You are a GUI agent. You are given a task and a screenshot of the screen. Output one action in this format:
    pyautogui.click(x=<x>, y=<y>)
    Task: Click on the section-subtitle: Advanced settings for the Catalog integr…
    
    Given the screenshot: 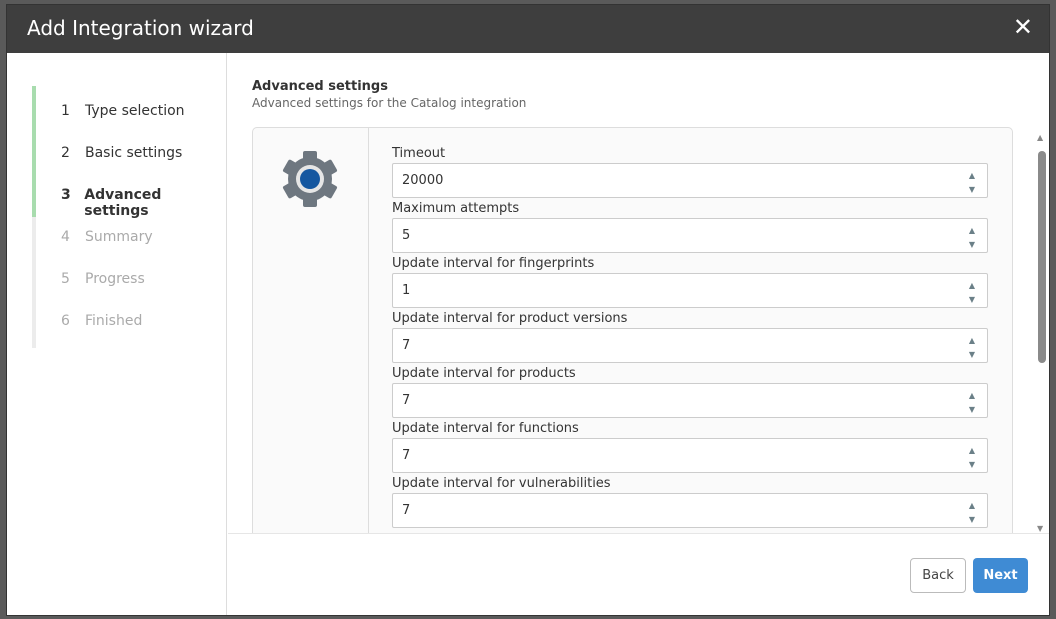 What is the action you would take?
    pyautogui.click(x=389, y=103)
    